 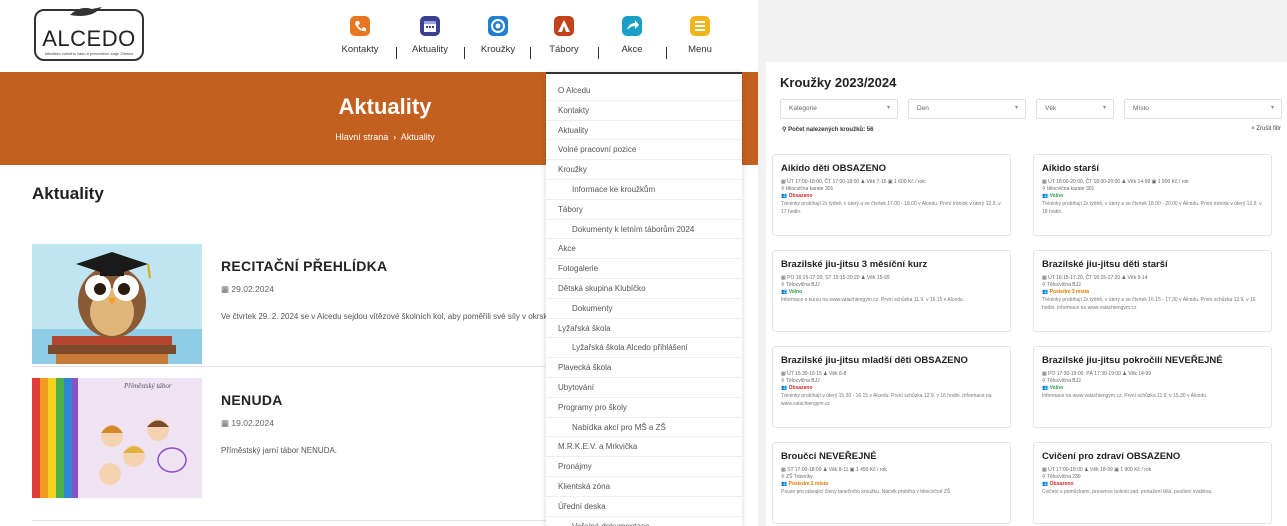 What do you see at coordinates (567, 248) in the screenshot?
I see `menu-item: Akce` at bounding box center [567, 248].